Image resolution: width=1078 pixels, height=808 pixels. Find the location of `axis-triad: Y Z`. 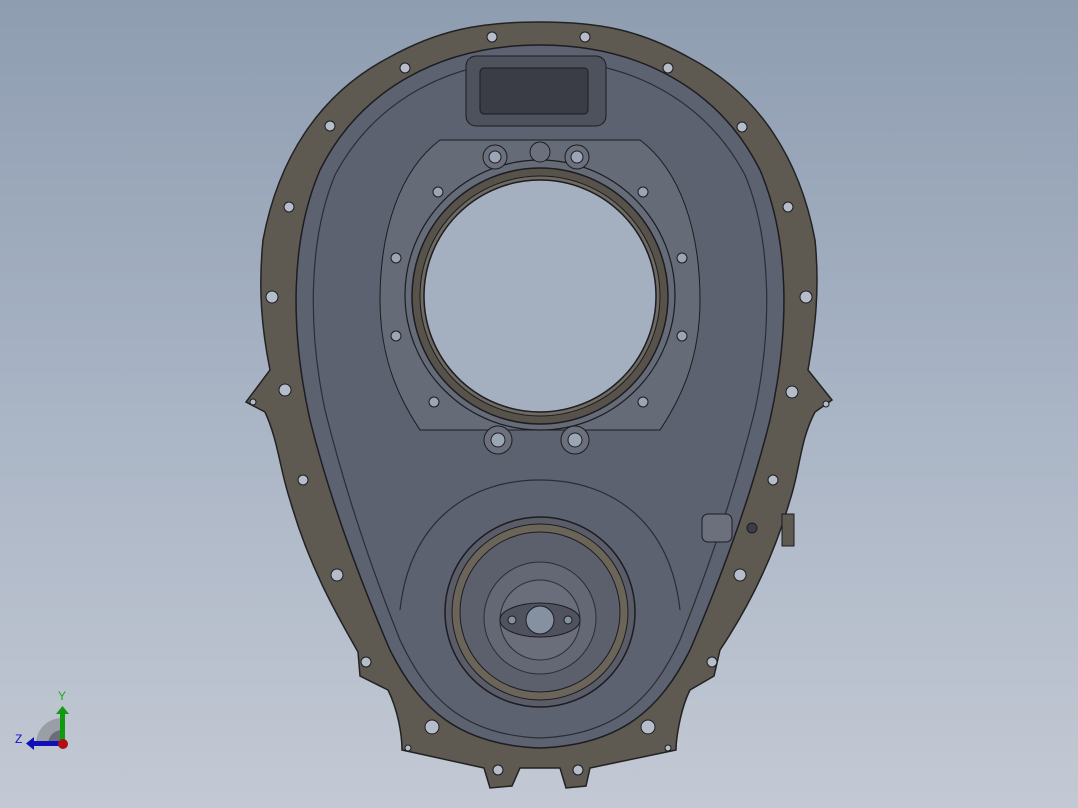

axis-triad: Y Z is located at coordinates (42, 719).